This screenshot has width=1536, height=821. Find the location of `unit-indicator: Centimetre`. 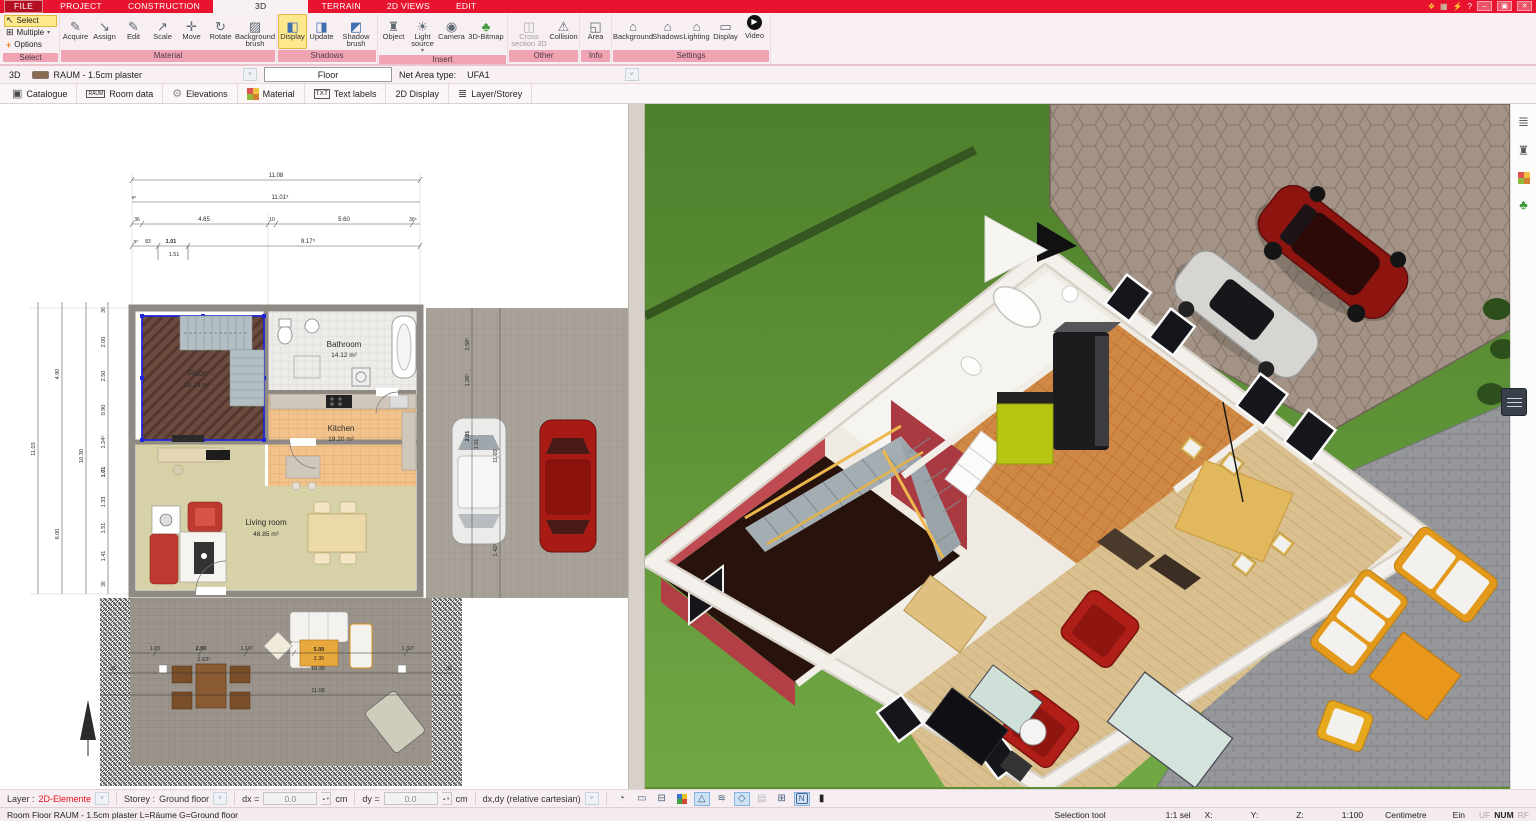

unit-indicator: Centimetre is located at coordinates (1406, 815).